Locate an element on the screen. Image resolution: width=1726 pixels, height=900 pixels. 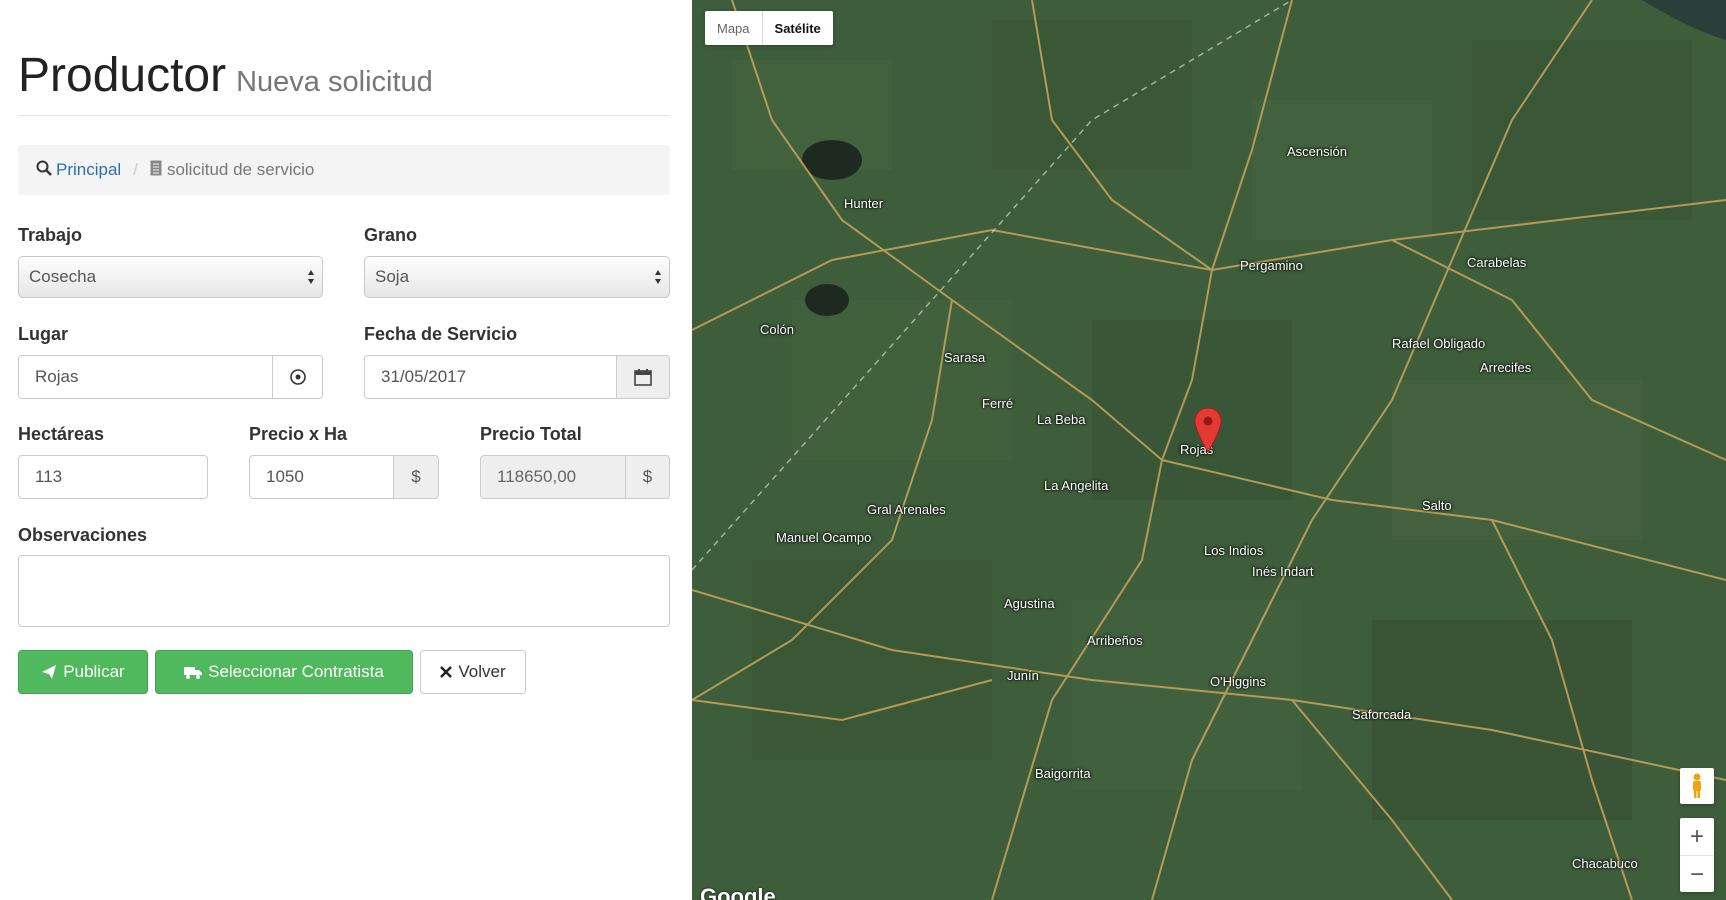
pegman-icon is located at coordinates (1697, 785).